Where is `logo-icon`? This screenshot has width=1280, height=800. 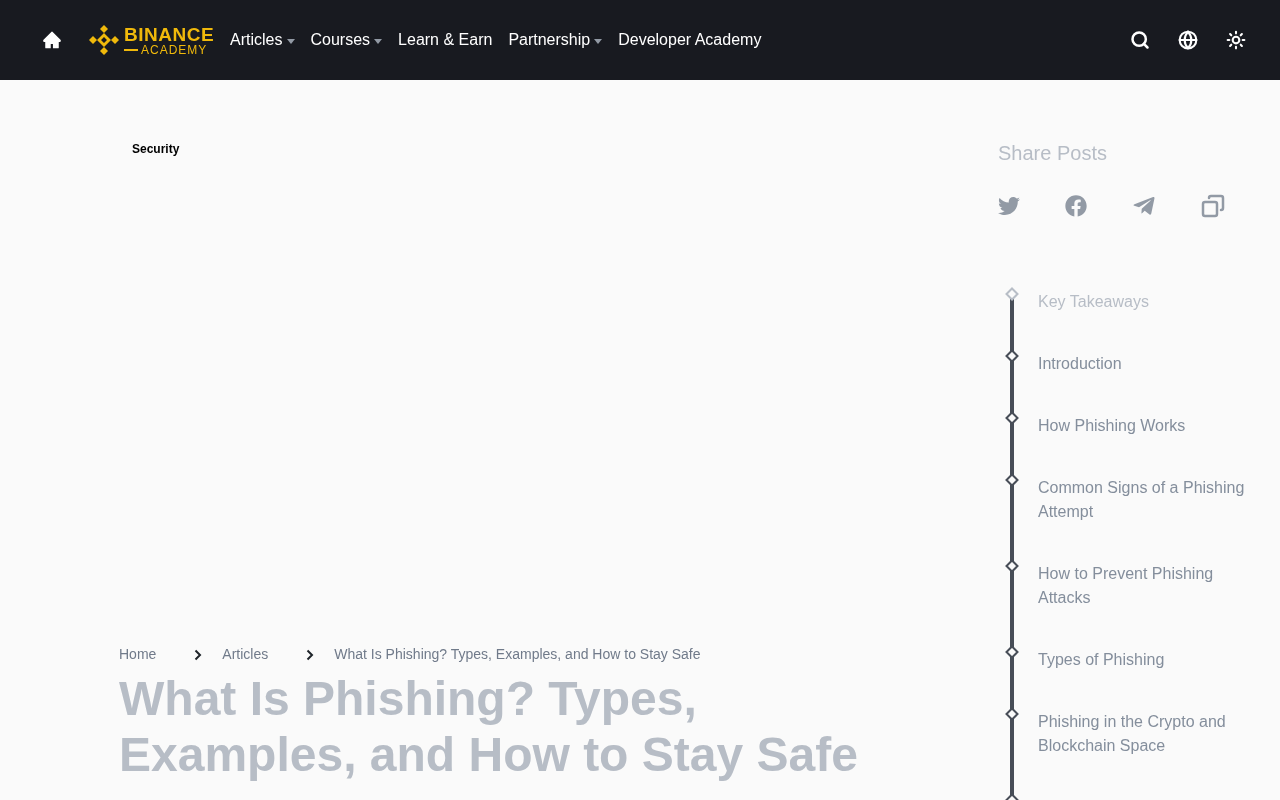 logo-icon is located at coordinates (104, 40).